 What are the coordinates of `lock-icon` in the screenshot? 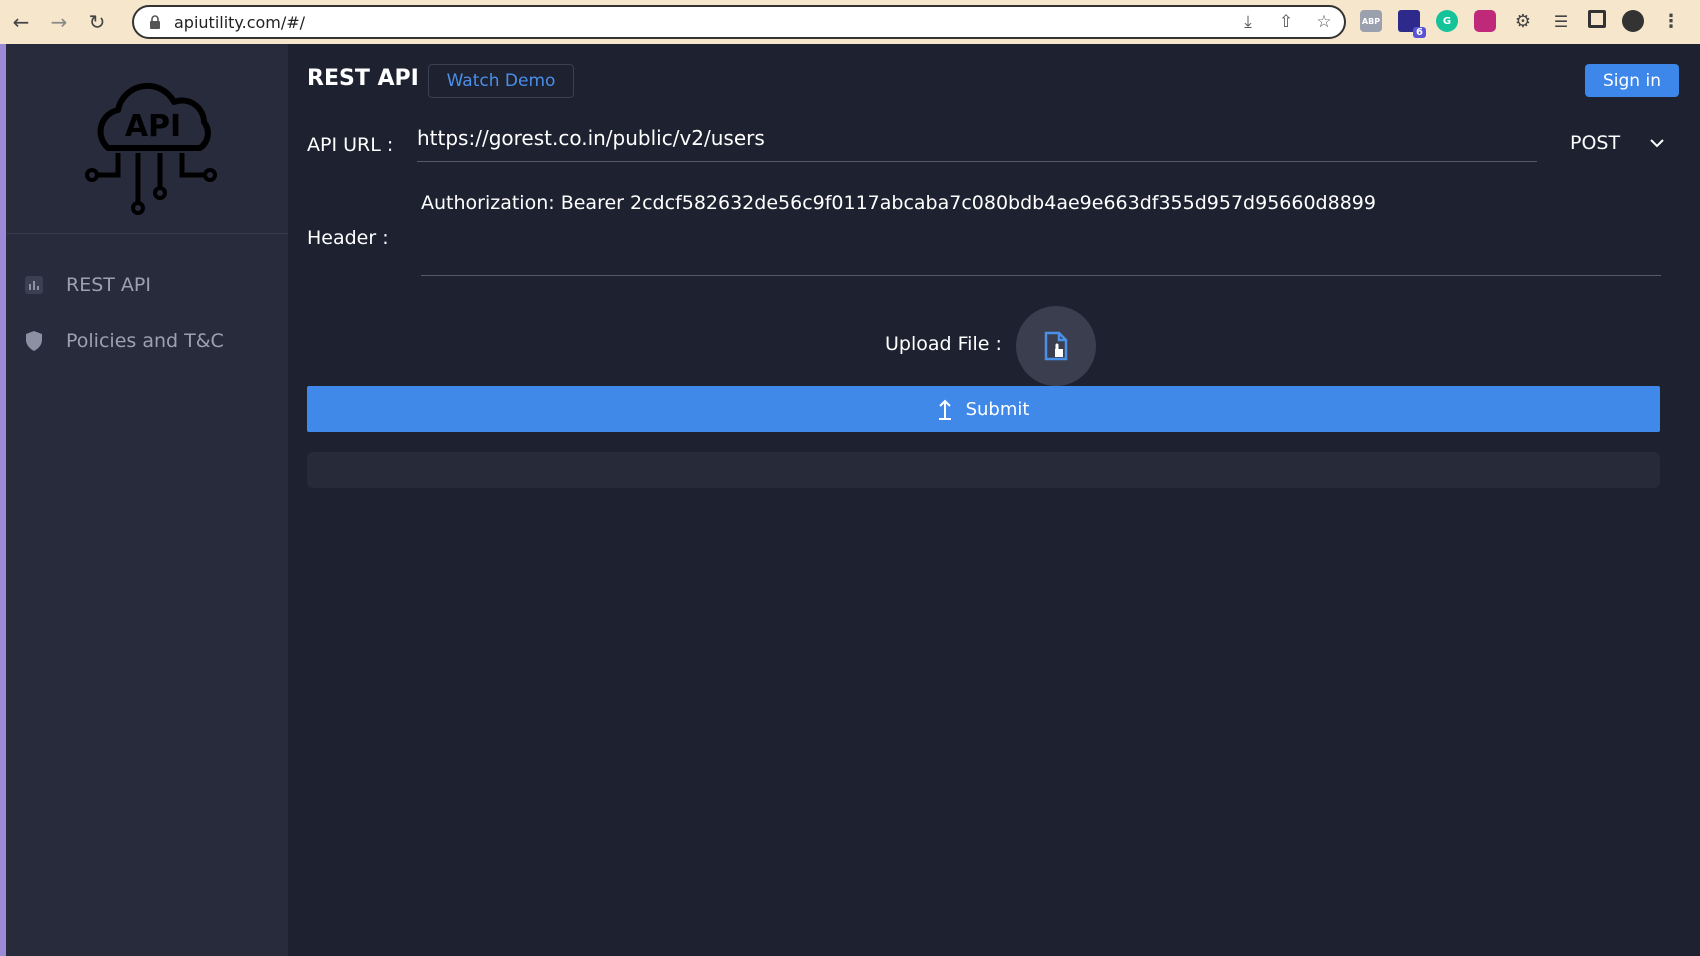 It's located at (155, 22).